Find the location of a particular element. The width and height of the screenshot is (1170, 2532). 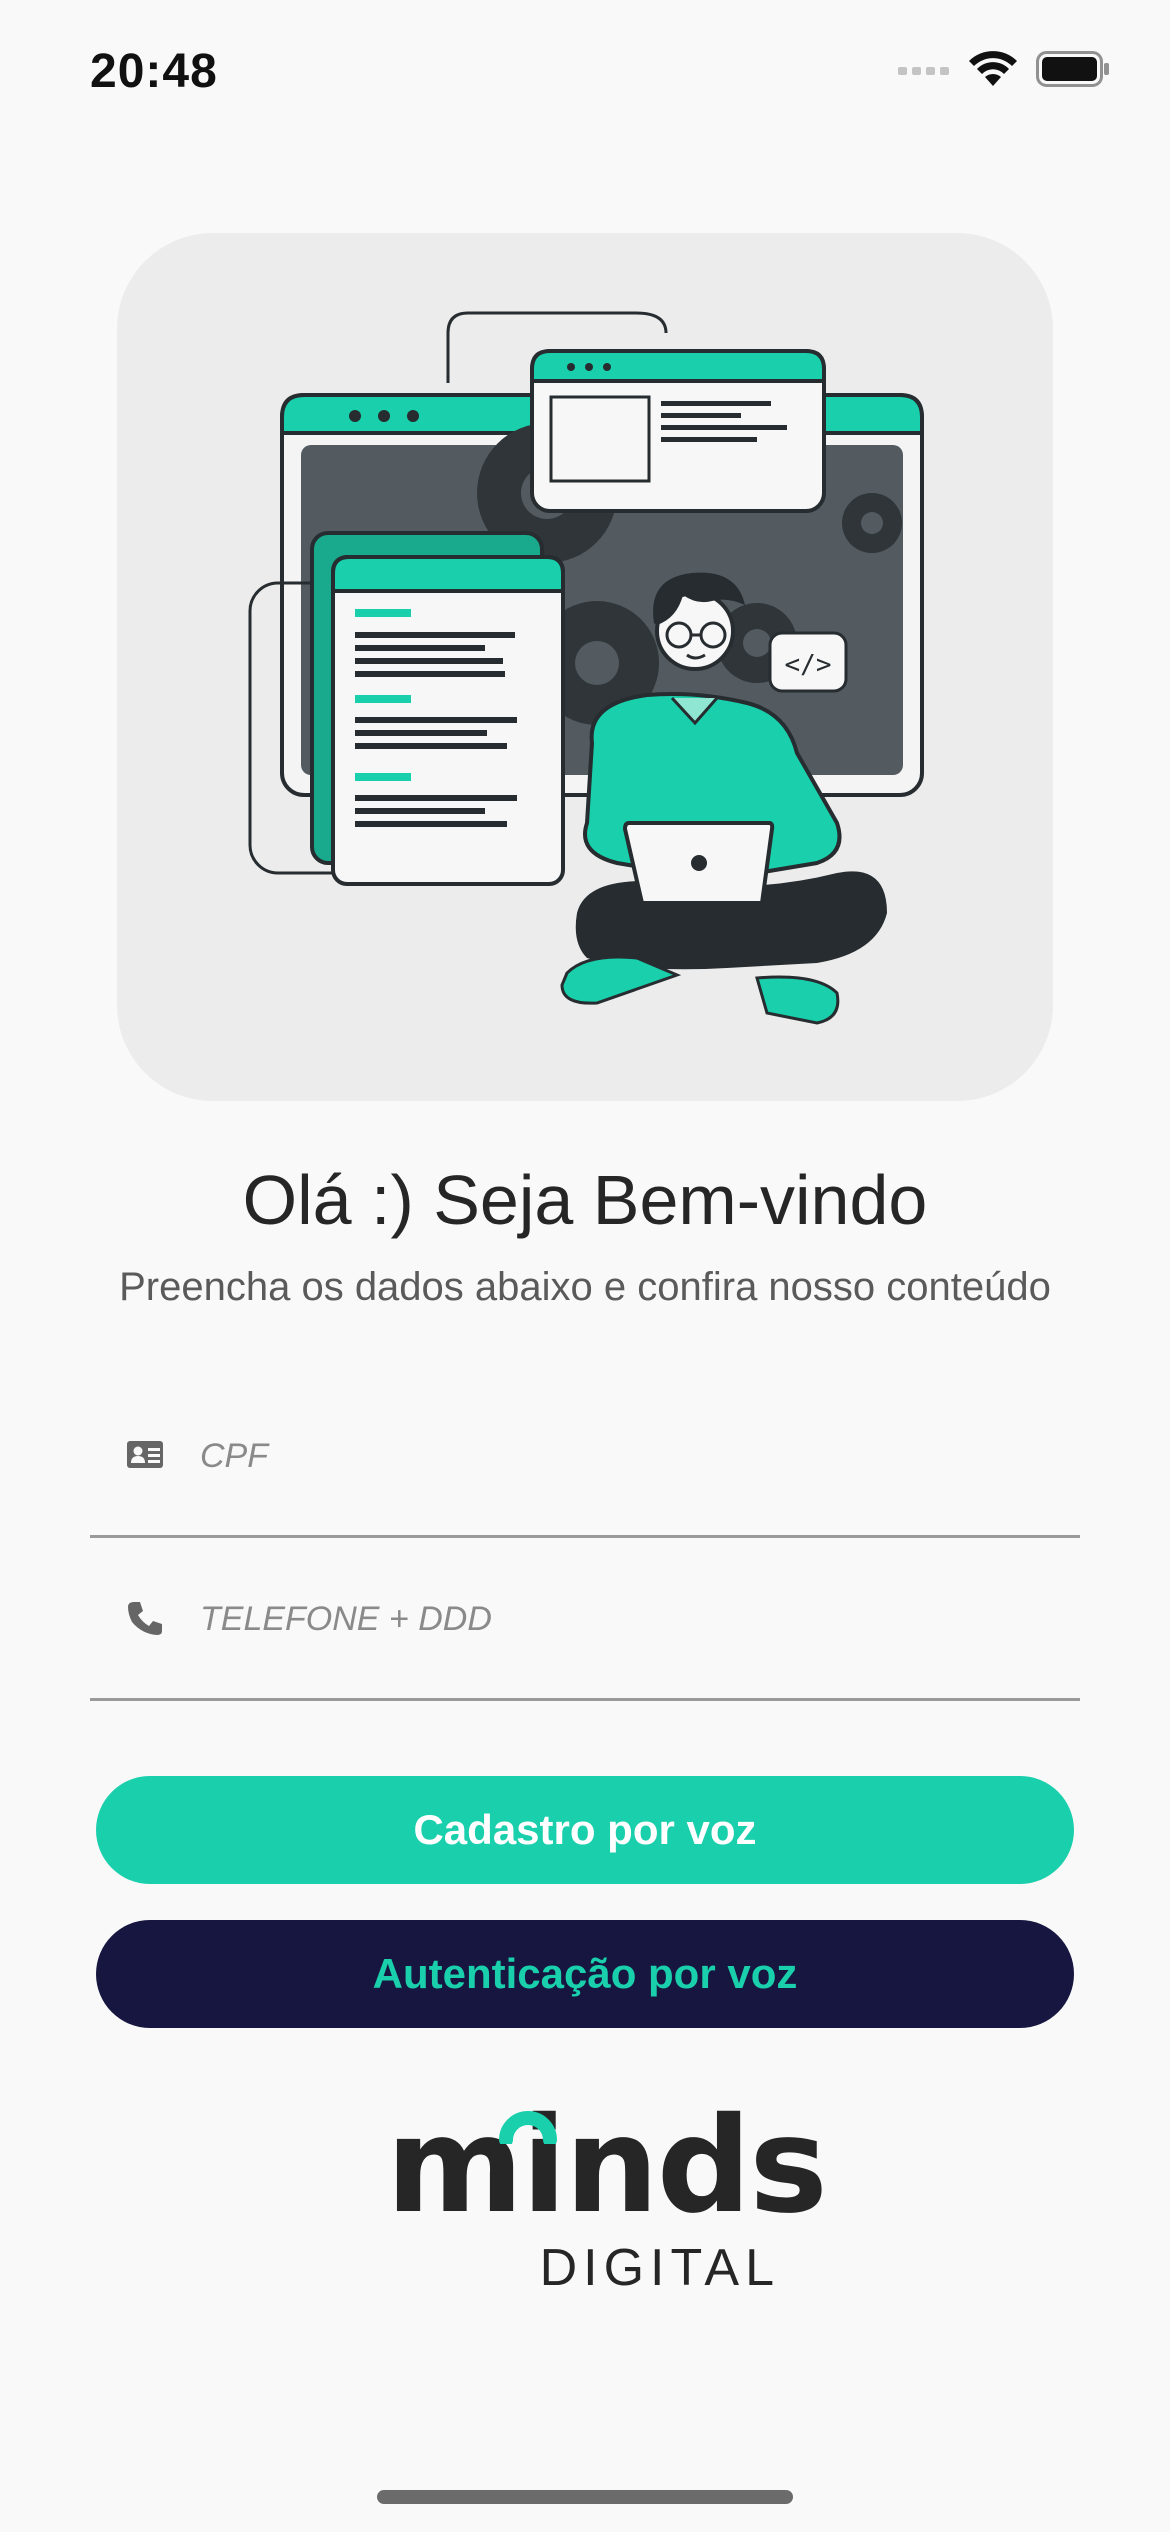

register-by-voice-button: Cadastro por voz is located at coordinates (585, 1830).